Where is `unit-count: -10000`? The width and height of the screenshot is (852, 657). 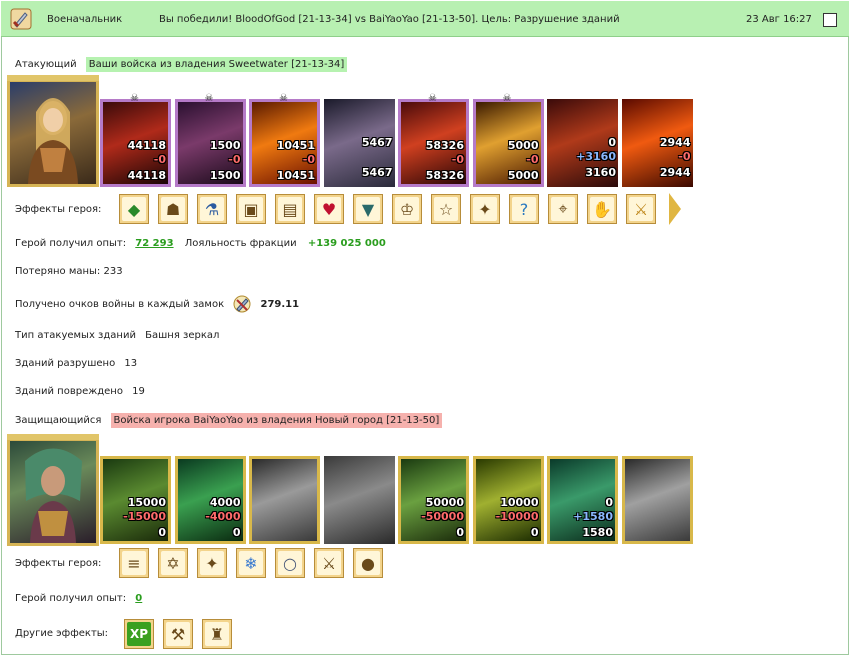
unit-count: -10000 is located at coordinates (517, 516).